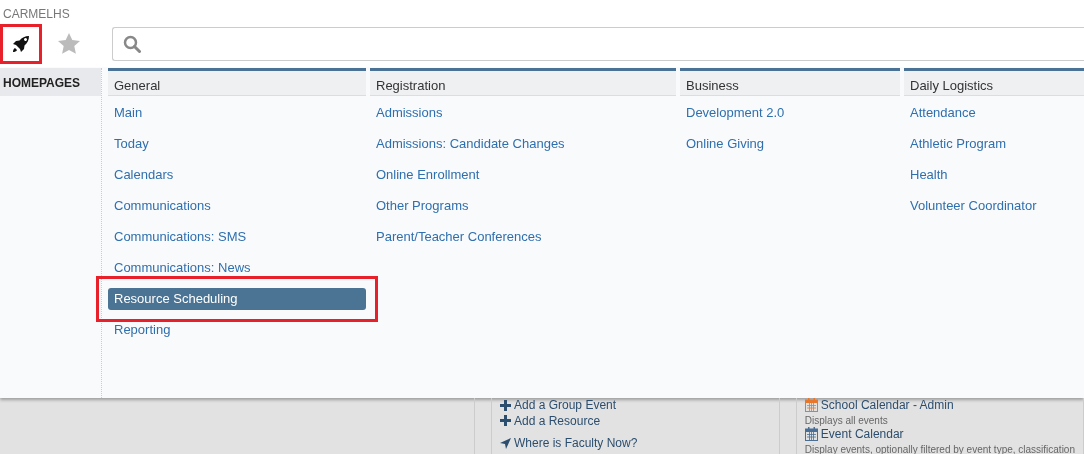  Describe the element at coordinates (790, 144) in the screenshot. I see `menu-item: Online Giving` at that location.